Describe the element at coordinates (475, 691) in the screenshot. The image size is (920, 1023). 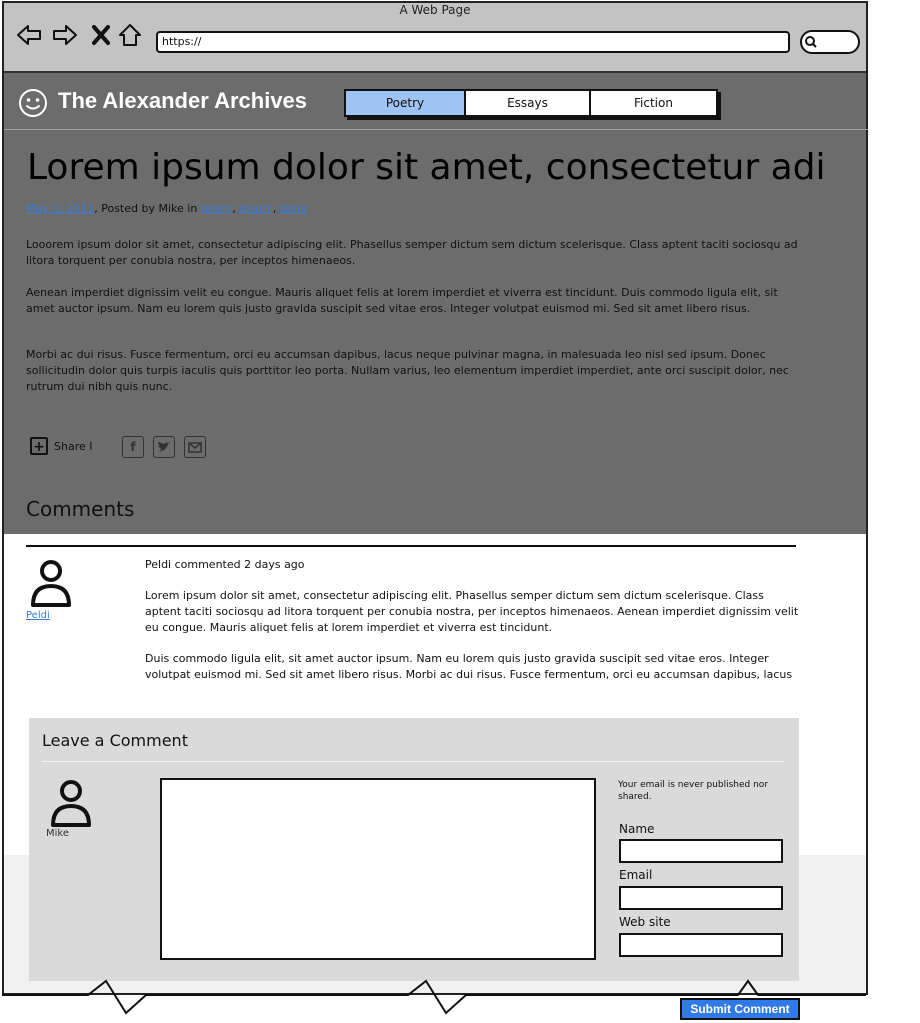
I see `comment-overflow-mask` at that location.